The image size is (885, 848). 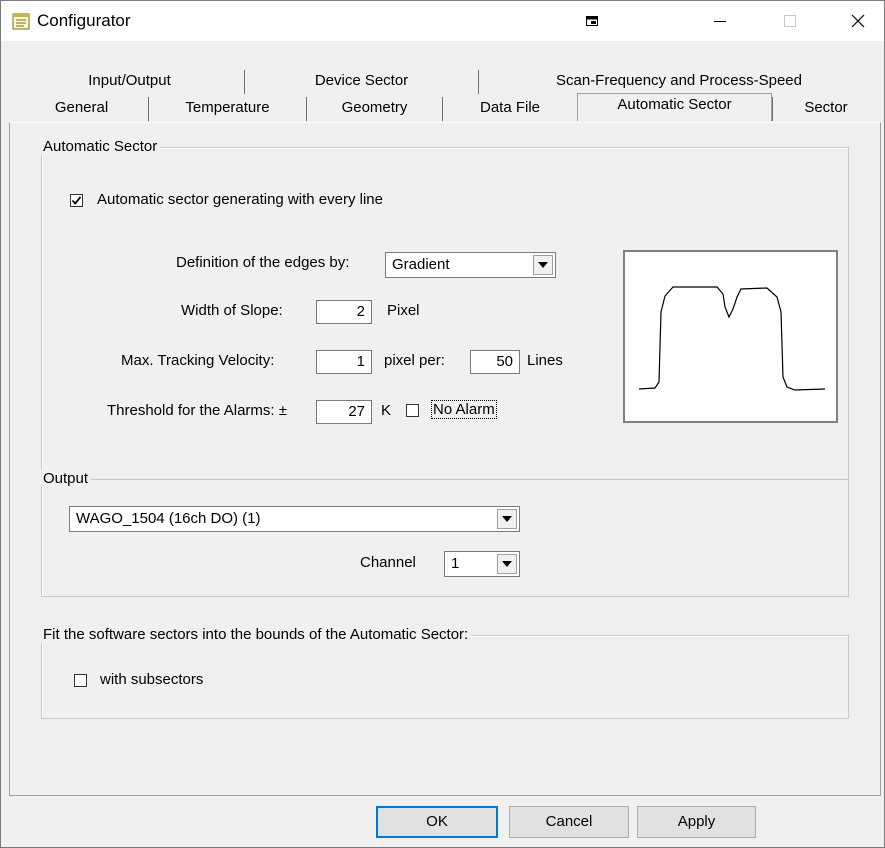 I want to click on maximize-icon, so click(x=790, y=21).